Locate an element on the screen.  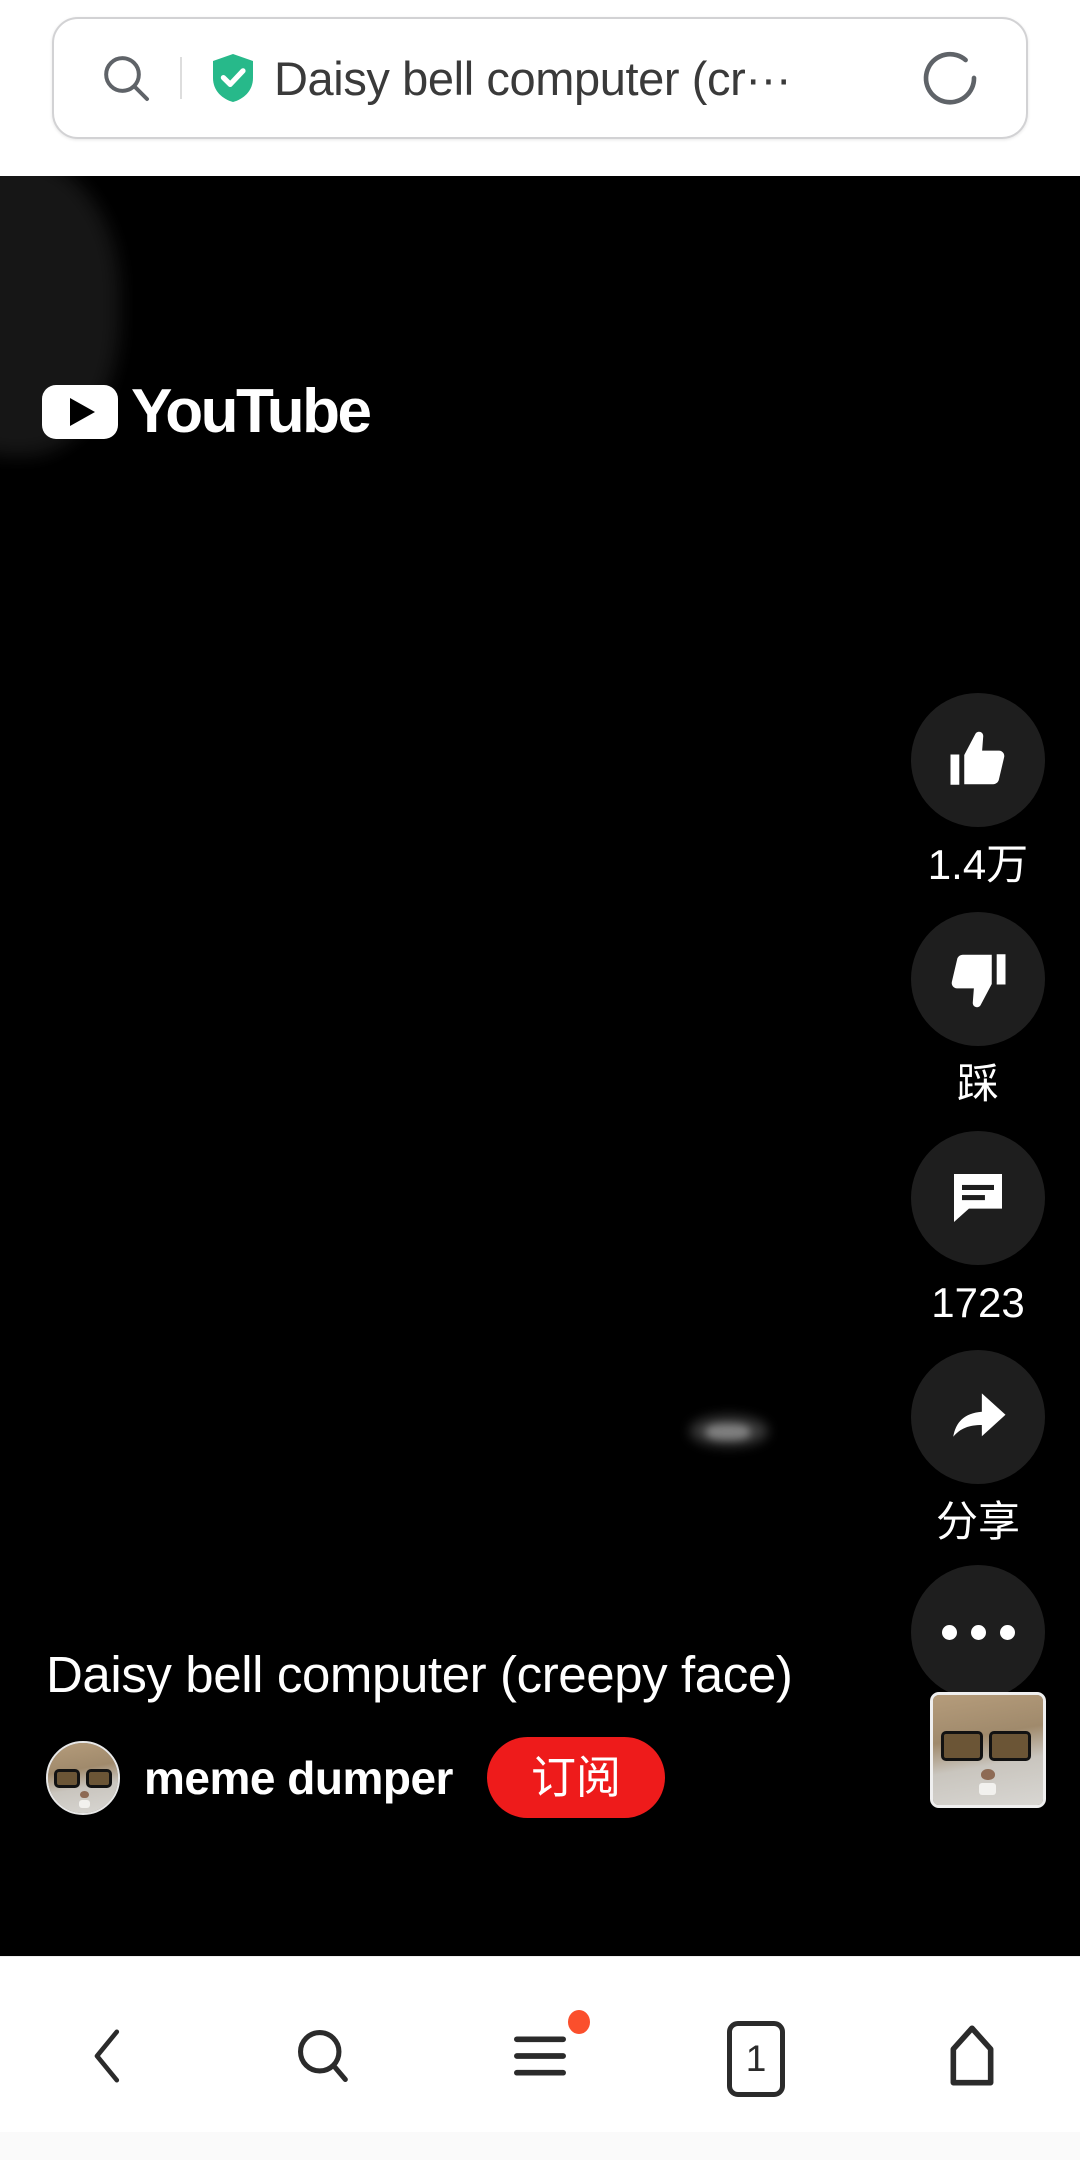
browser-top-bar: Daisy bell computer (cr··· is located at coordinates (540, 88).